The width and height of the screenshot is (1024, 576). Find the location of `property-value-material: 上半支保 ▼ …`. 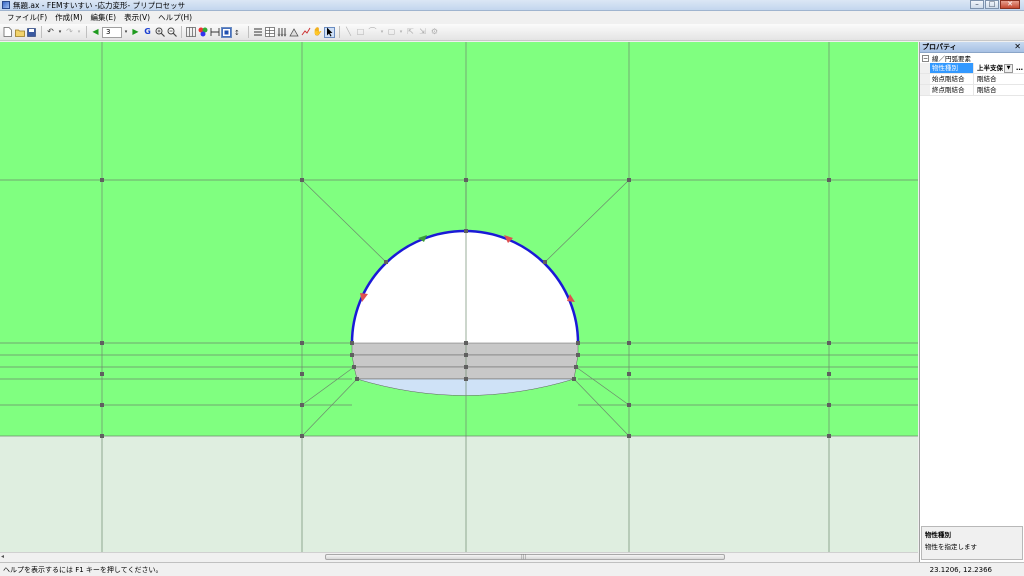

property-value-material: 上半支保 ▼ … is located at coordinates (999, 68).